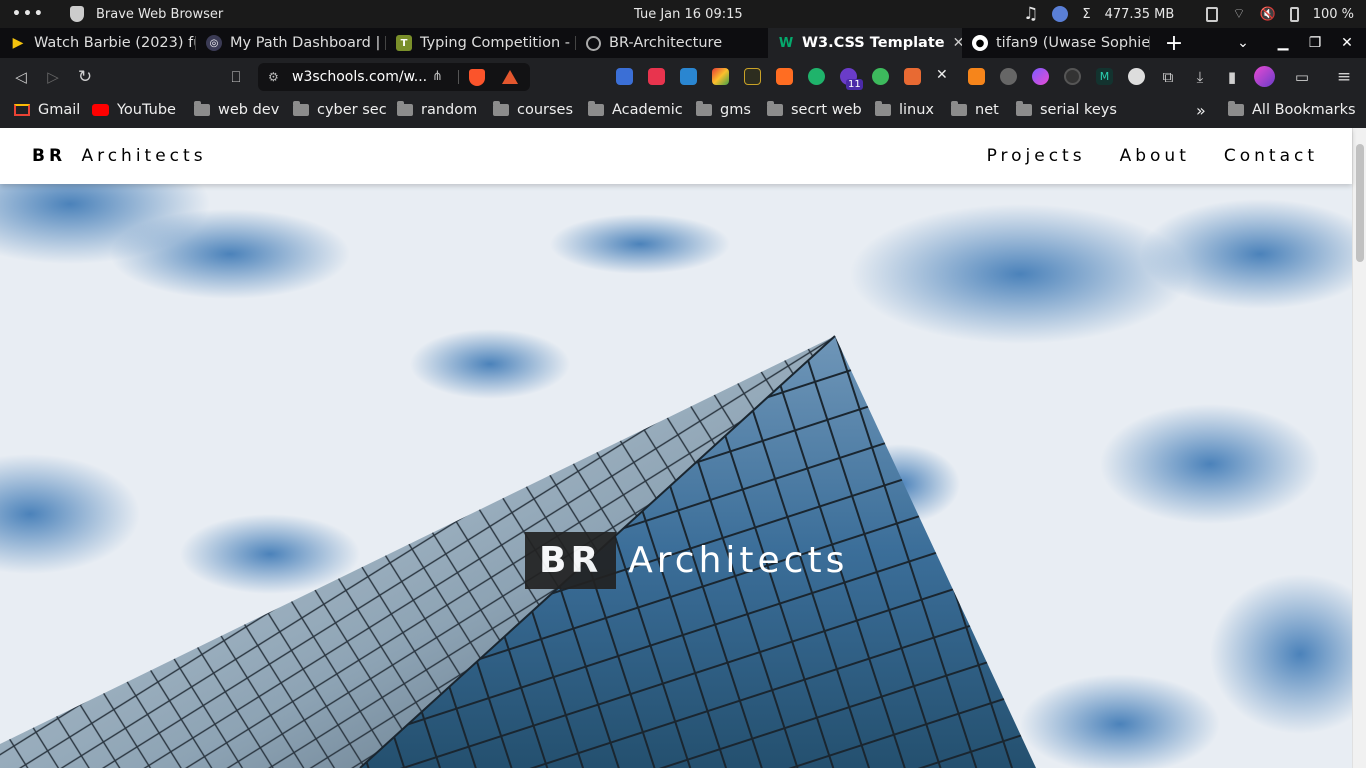 The height and width of the screenshot is (768, 1366). What do you see at coordinates (1268, 14) in the screenshot?
I see `volume-muted-icon: 🔇` at bounding box center [1268, 14].